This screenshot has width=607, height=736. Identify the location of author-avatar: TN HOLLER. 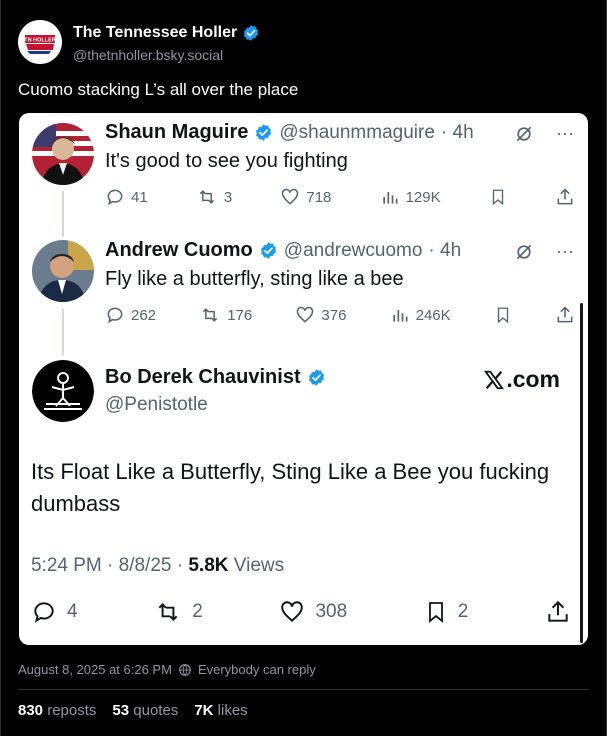
(40, 42).